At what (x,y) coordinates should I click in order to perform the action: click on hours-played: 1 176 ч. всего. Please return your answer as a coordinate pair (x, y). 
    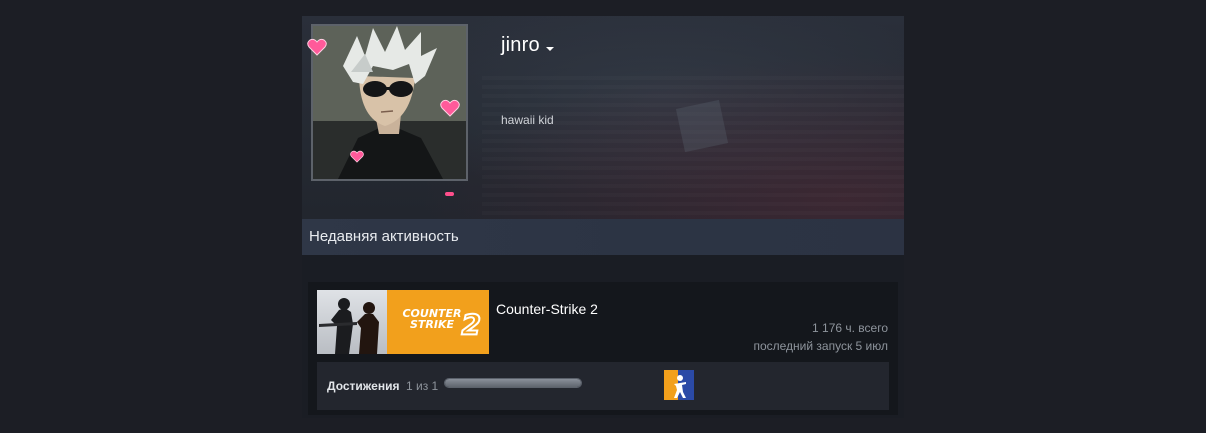
    Looking at the image, I should click on (850, 328).